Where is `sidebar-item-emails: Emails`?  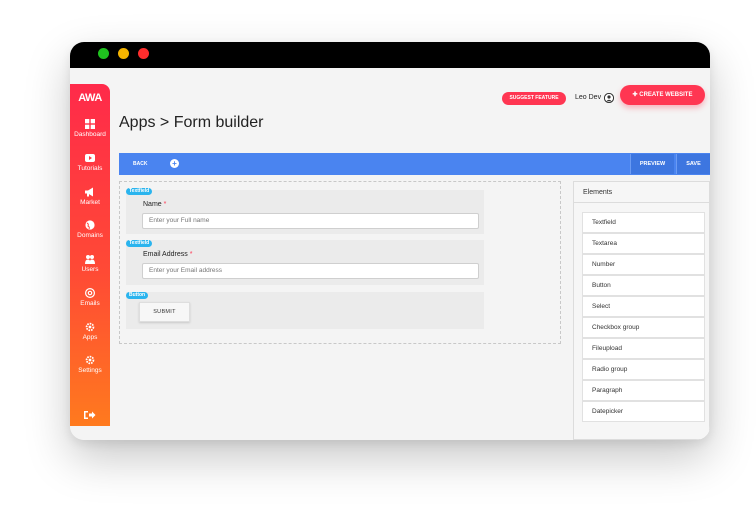
sidebar-item-emails: Emails is located at coordinates (90, 303).